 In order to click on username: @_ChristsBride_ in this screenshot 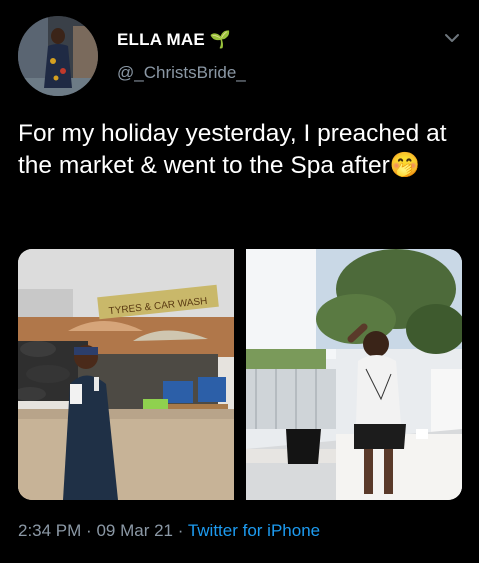, I will do `click(181, 73)`.